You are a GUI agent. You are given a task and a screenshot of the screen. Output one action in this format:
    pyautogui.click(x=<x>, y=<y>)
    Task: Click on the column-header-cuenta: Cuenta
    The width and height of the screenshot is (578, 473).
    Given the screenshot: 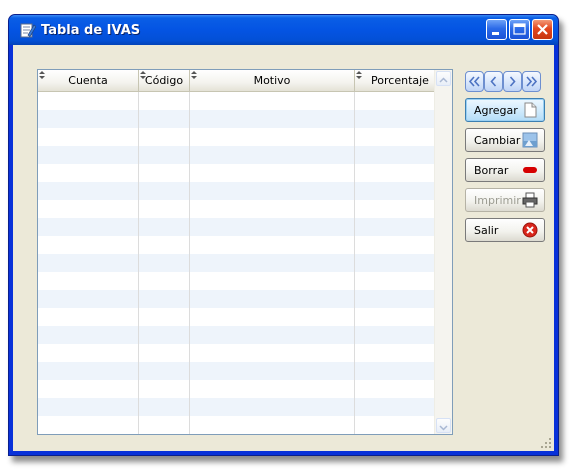 What is the action you would take?
    pyautogui.click(x=88, y=80)
    